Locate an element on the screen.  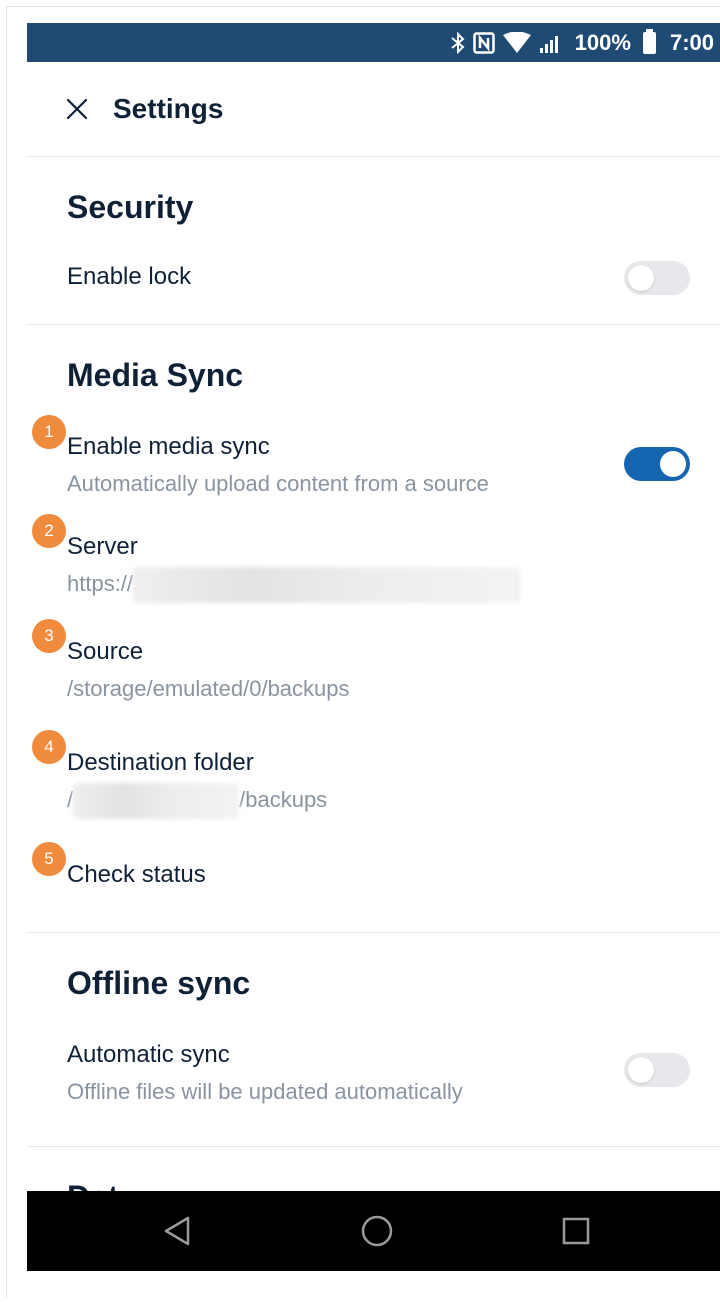
section-title-media-sync: Media Sync is located at coordinates (155, 375).